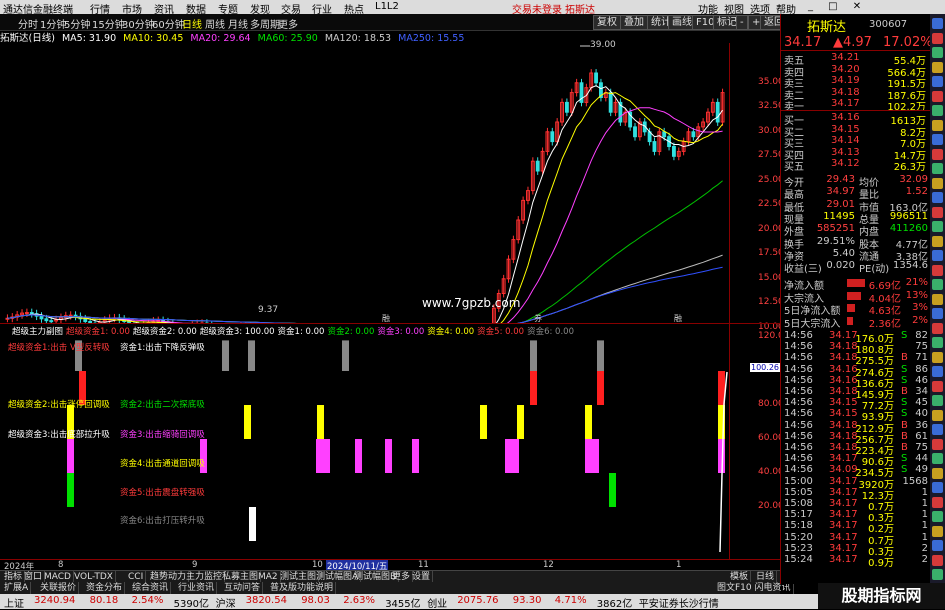 The height and width of the screenshot is (610, 945). What do you see at coordinates (798, 514) in the screenshot?
I see `tick-time: 15:17` at bounding box center [798, 514].